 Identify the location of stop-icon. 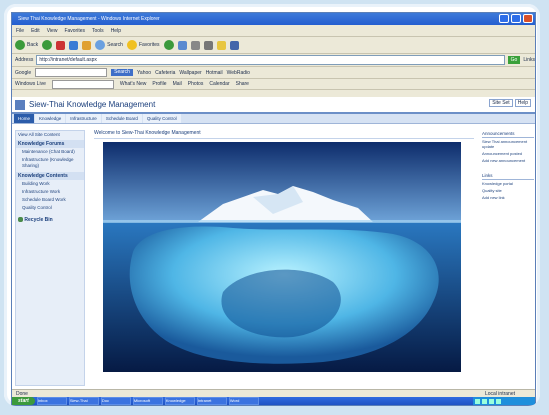
(61, 45).